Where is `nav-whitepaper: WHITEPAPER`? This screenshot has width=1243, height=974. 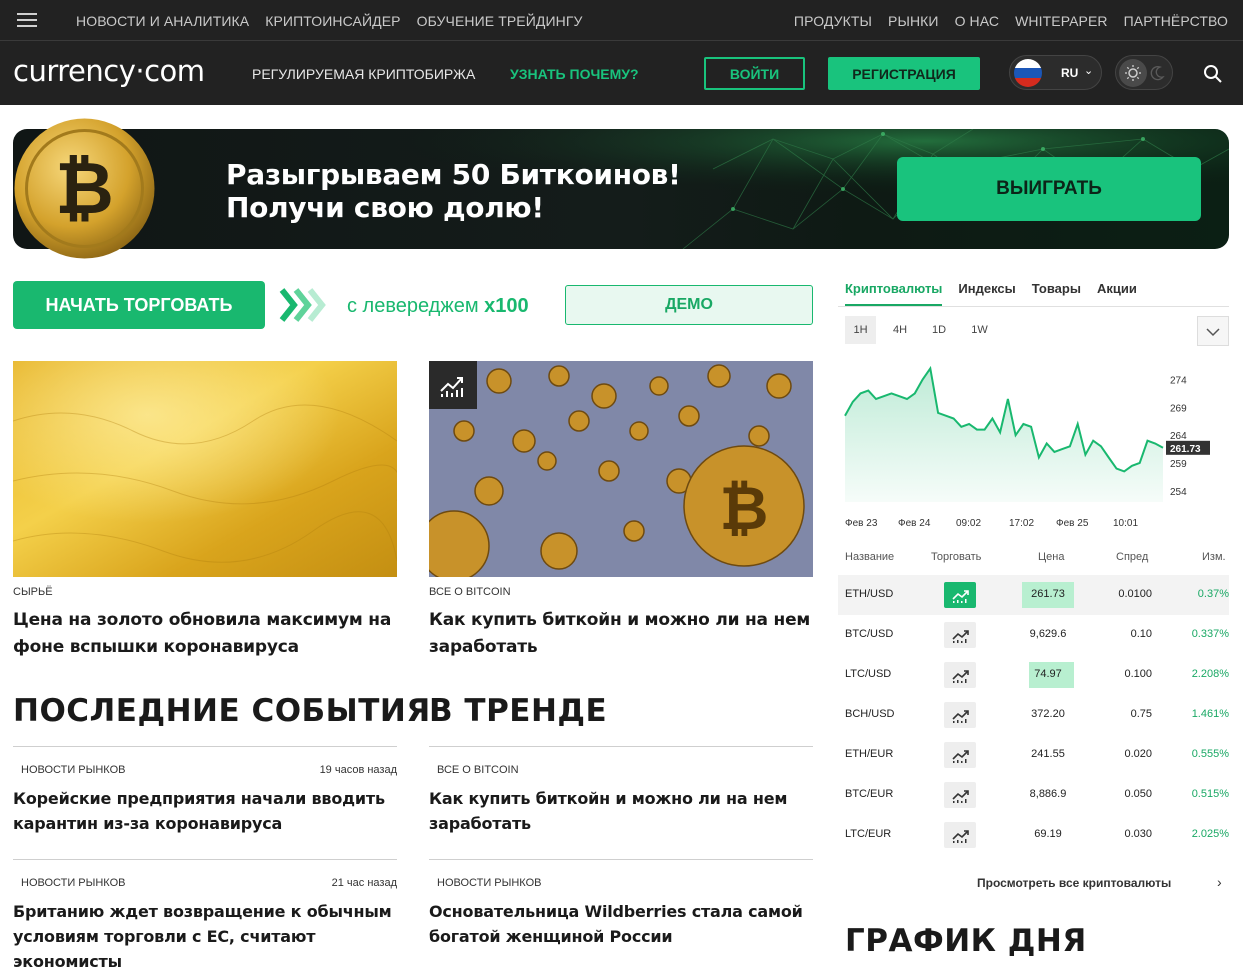 nav-whitepaper: WHITEPAPER is located at coordinates (1061, 21).